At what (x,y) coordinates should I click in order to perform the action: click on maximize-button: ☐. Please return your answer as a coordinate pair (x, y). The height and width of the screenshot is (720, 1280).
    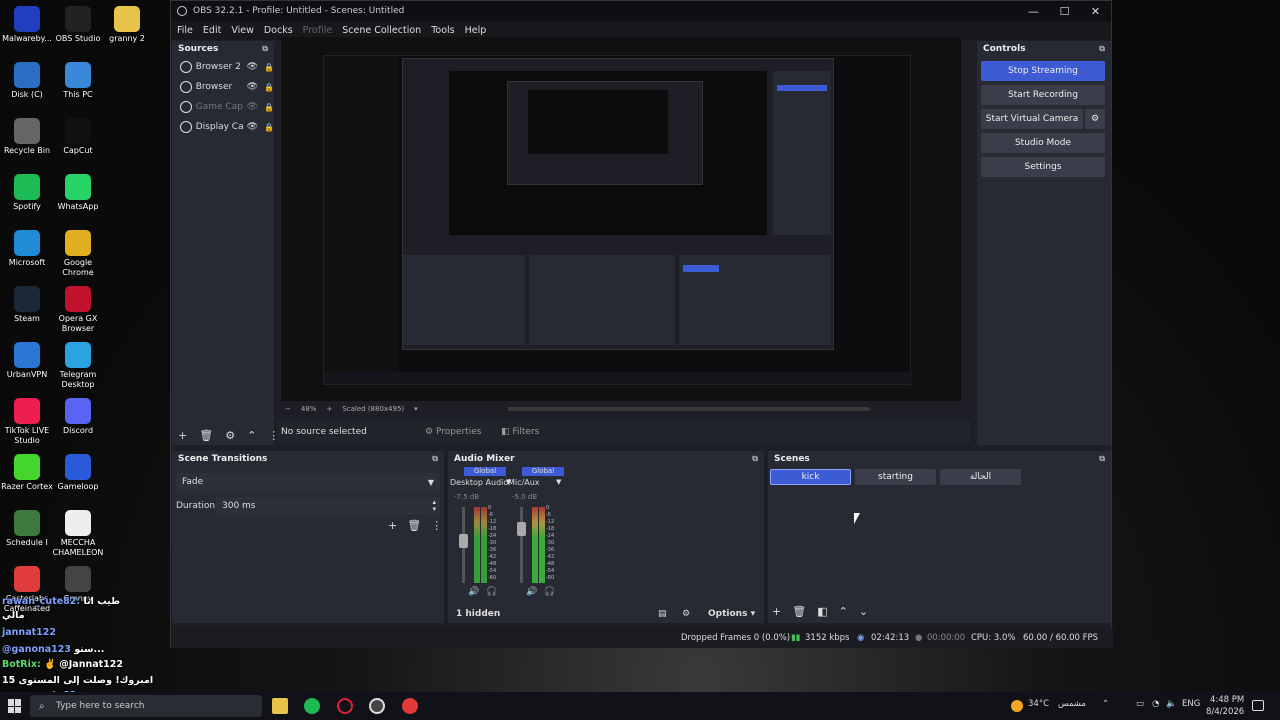
    Looking at the image, I should click on (1064, 11).